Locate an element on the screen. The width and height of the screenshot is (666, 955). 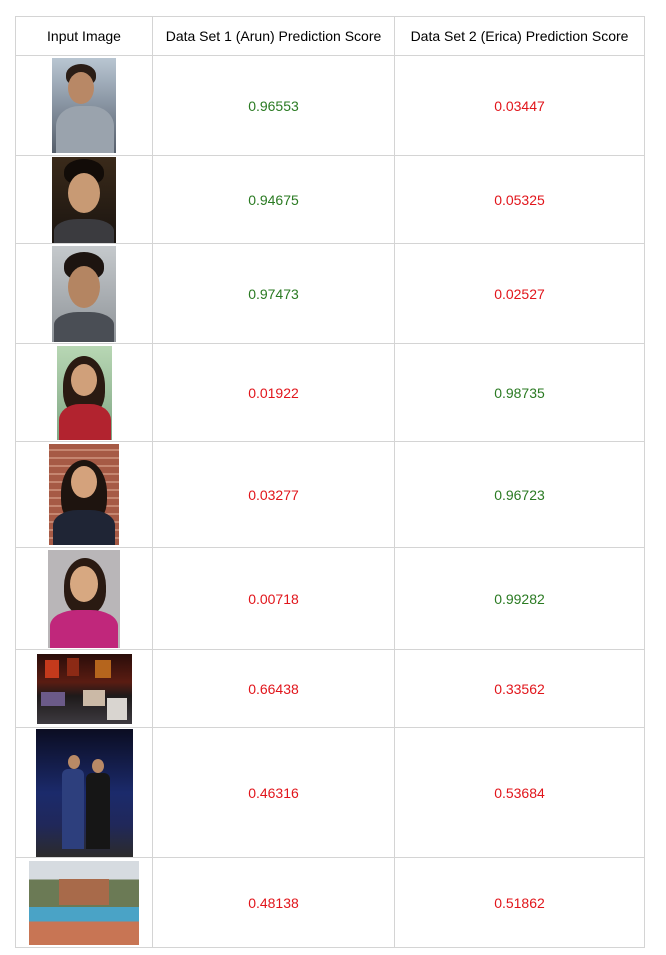
photo-couple-night is located at coordinates (84, 792).